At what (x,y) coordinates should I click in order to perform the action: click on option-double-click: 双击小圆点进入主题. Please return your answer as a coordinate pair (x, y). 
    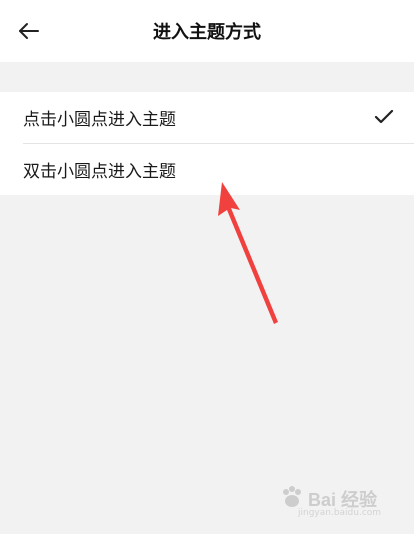
    Looking at the image, I should click on (207, 169).